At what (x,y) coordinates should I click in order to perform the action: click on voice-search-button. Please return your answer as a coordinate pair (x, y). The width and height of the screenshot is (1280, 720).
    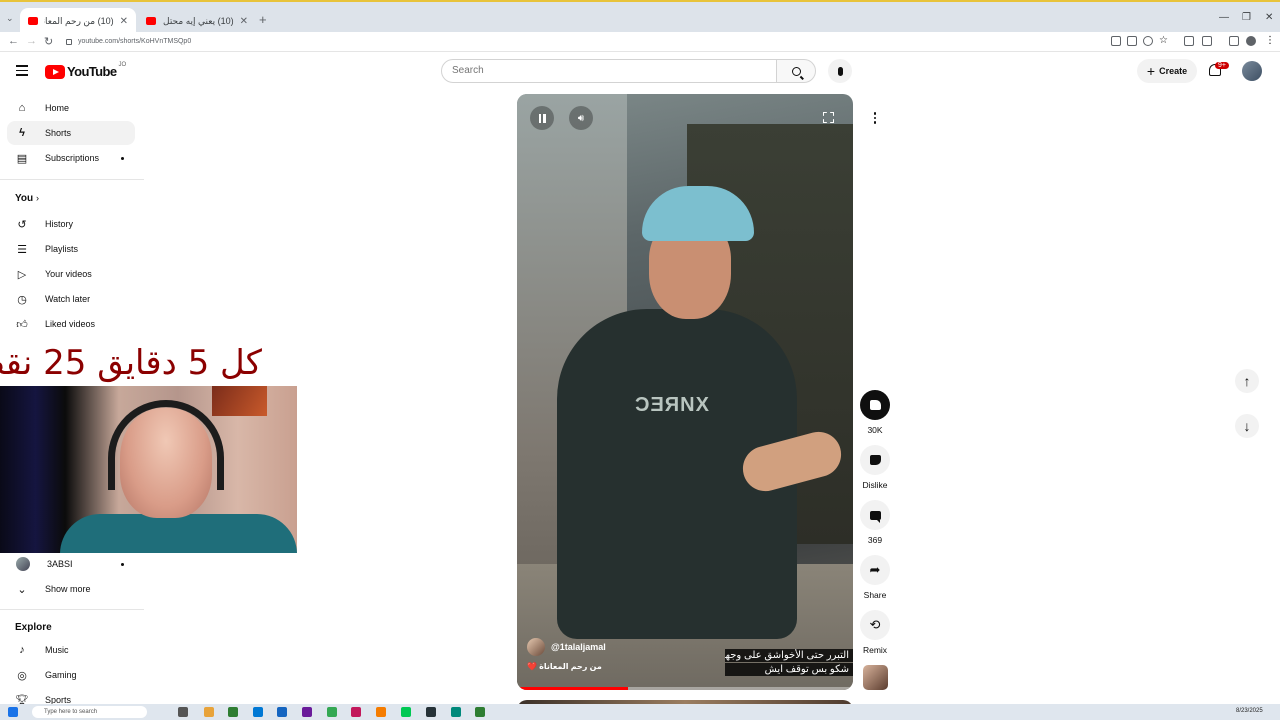
    Looking at the image, I should click on (840, 71).